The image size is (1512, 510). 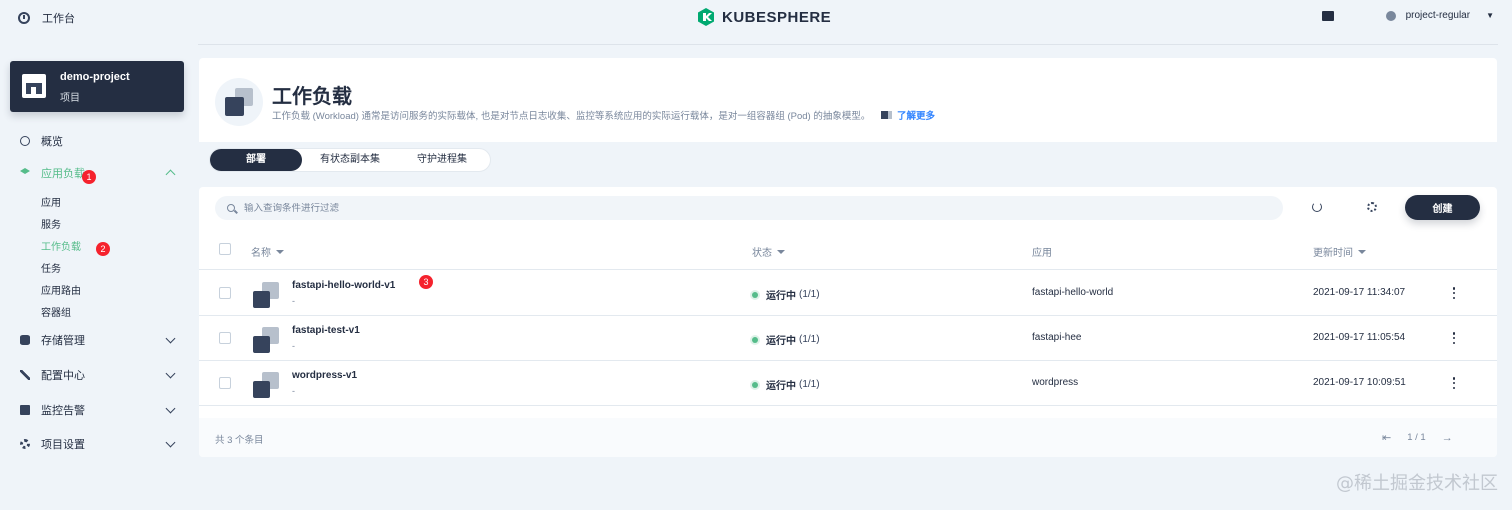 What do you see at coordinates (1417, 483) in the screenshot?
I see `watermark: @稀土掘金技术社区` at bounding box center [1417, 483].